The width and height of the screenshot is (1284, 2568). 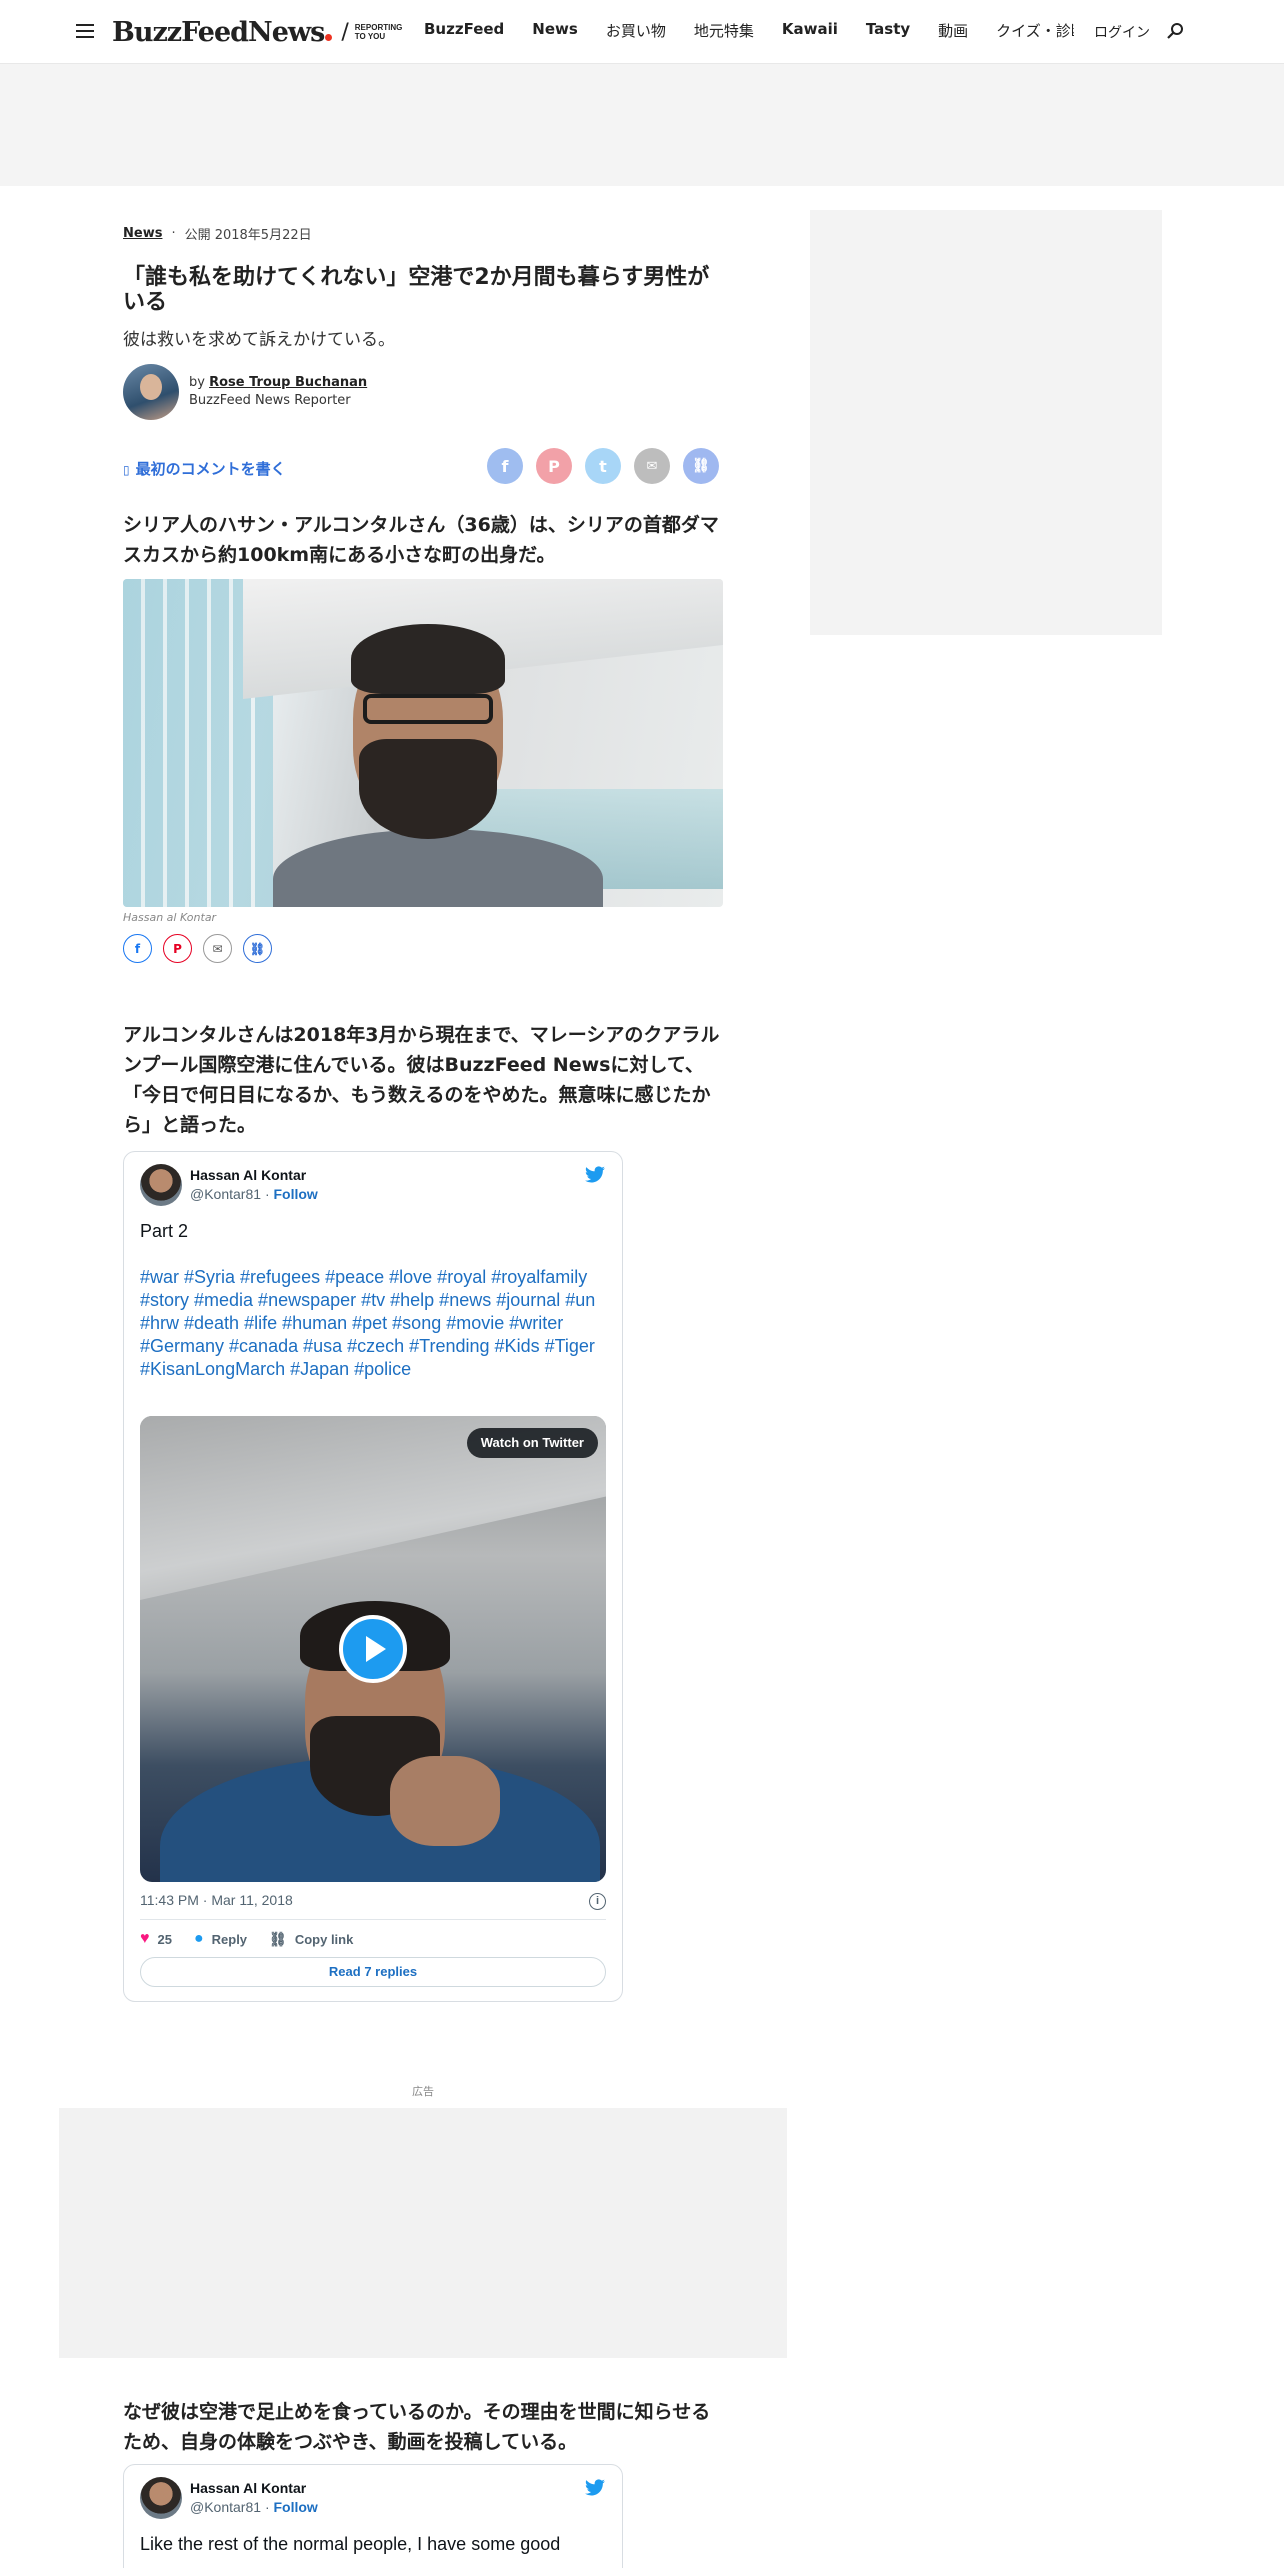 I want to click on share-bar: ▯ 最初のコメントを書く f P t ✉ ⛓, so click(x=423, y=466).